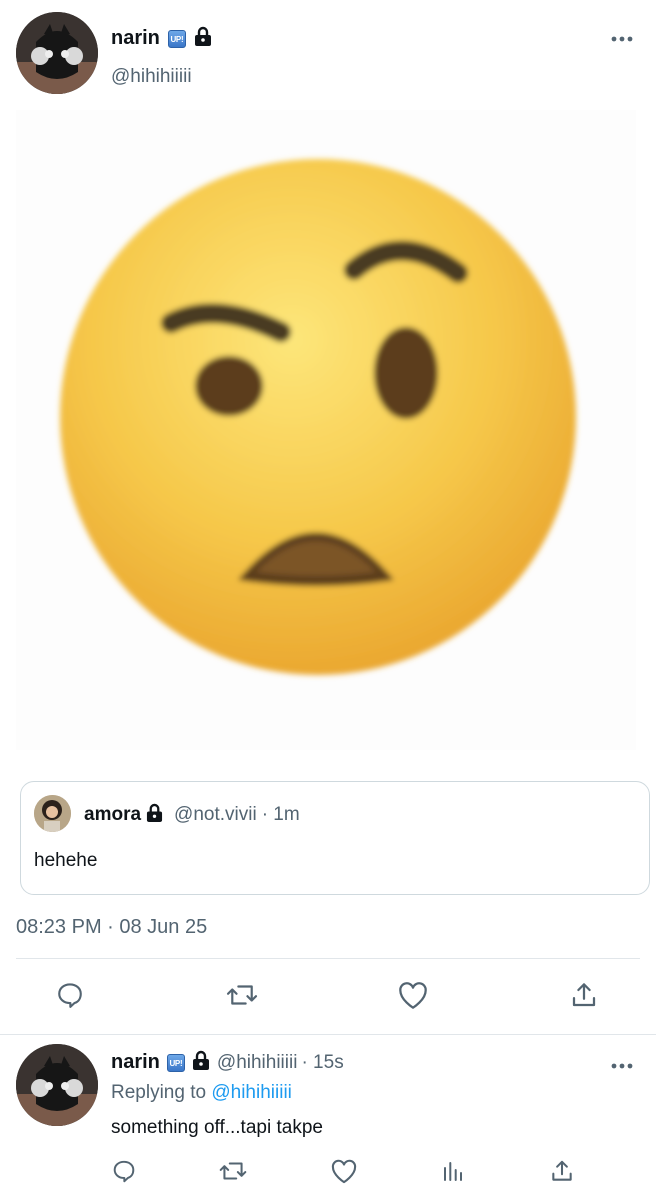 This screenshot has width=656, height=1200. I want to click on tweet-timestamp: 08:23 PM · 08 Jun 25, so click(111, 927).